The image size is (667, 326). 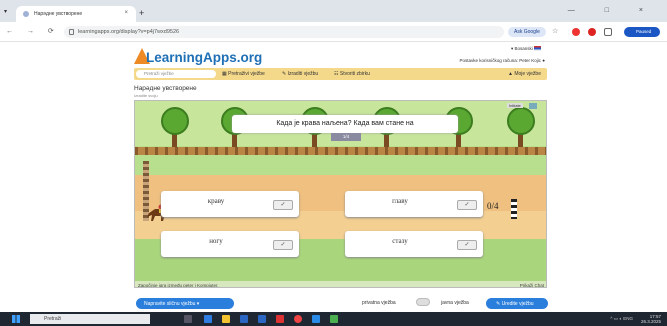 What do you see at coordinates (555, 31) in the screenshot?
I see `bookmark-star-icon: ☆` at bounding box center [555, 31].